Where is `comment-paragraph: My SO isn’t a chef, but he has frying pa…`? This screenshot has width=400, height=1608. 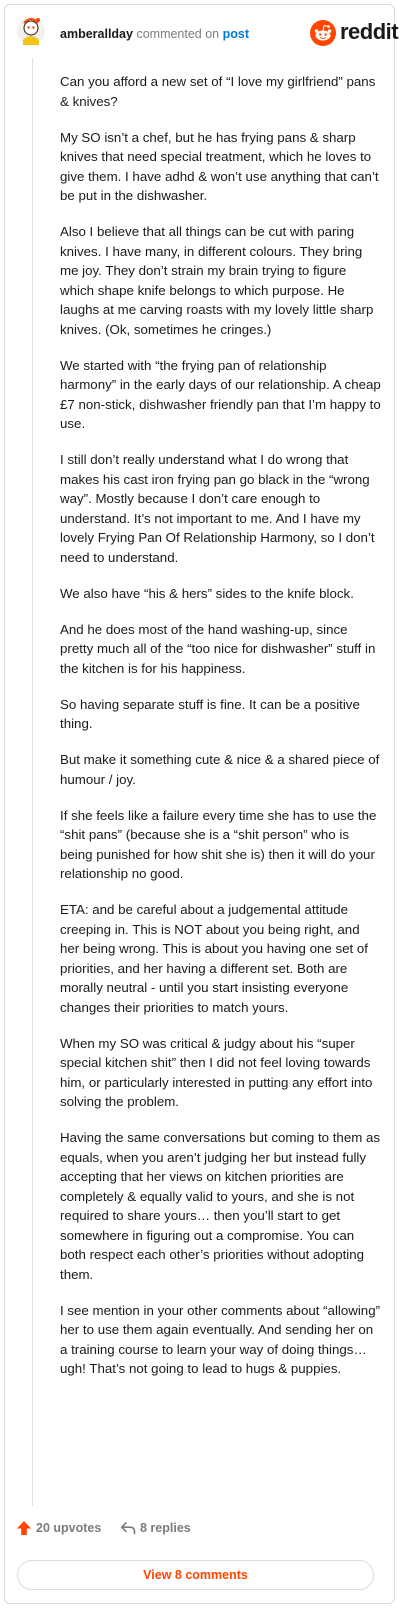 comment-paragraph: My SO isn’t a chef, but he has frying pa… is located at coordinates (219, 166).